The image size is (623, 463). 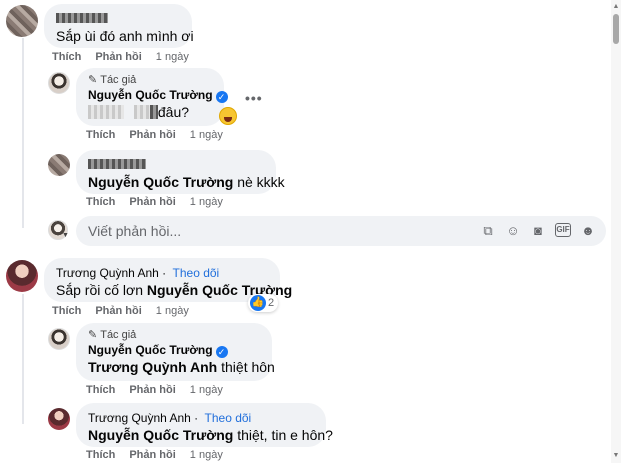 I want to click on comment-bubble: Nguyễn Quốc Trường nè kkkk, so click(x=180, y=172).